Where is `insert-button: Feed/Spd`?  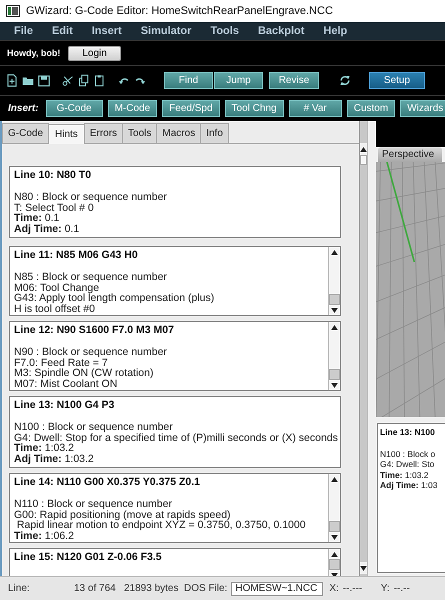
insert-button: Feed/Spd is located at coordinates (191, 108).